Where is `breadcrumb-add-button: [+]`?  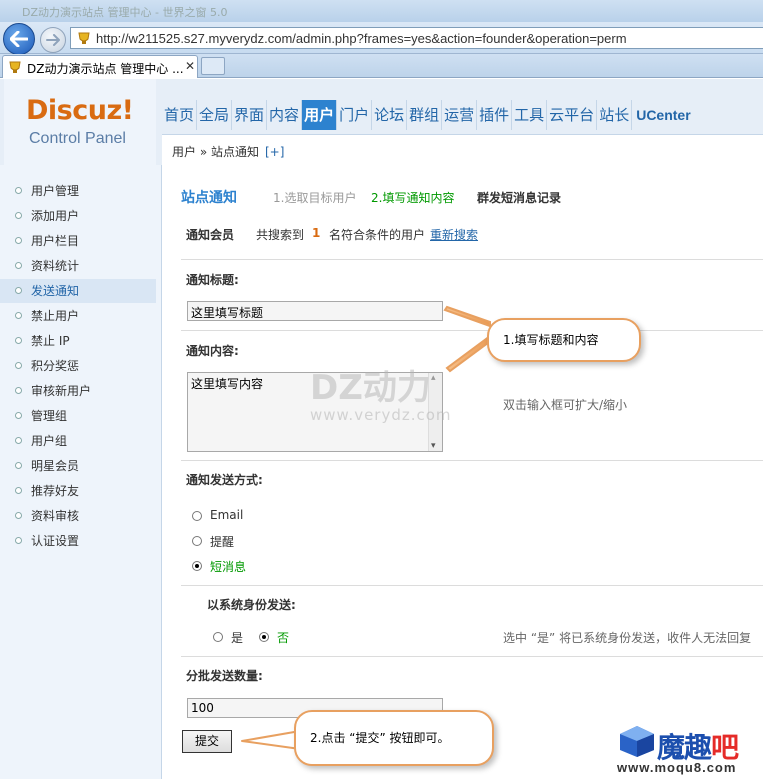 breadcrumb-add-button: [+] is located at coordinates (274, 152).